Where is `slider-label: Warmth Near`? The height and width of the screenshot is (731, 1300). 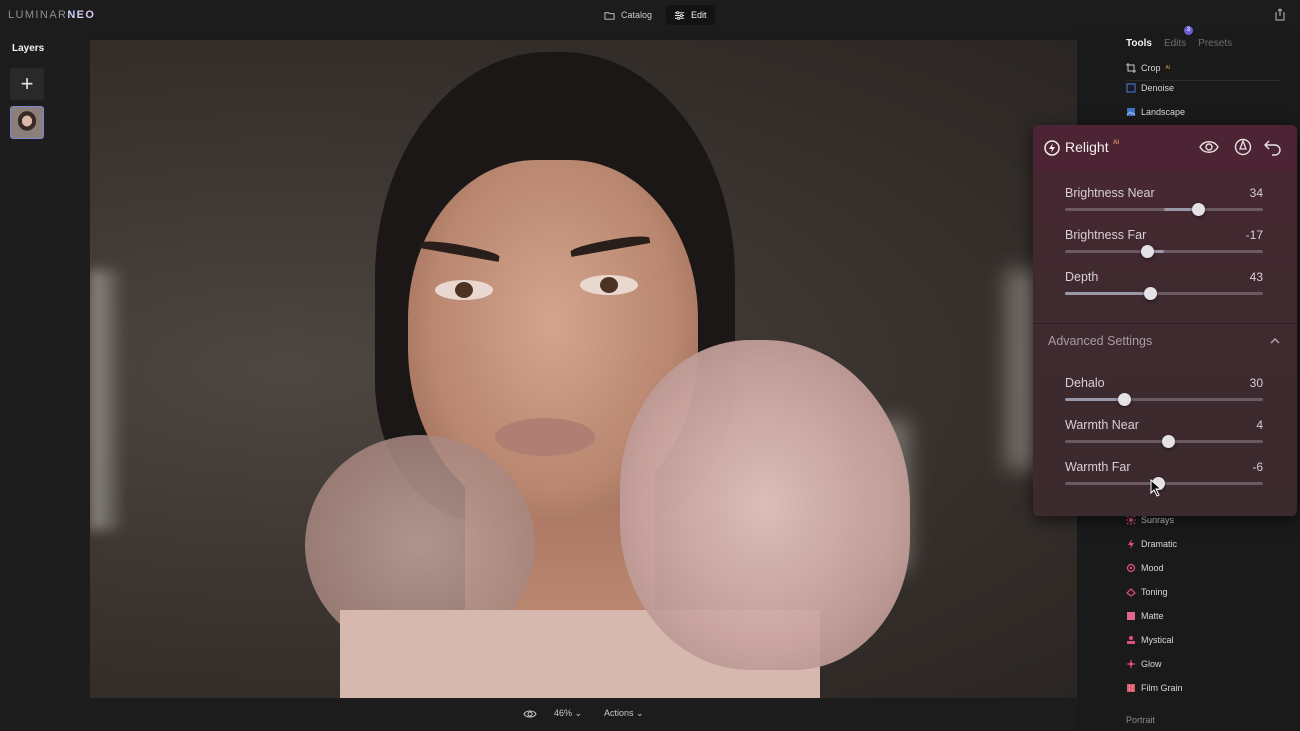
slider-label: Warmth Near is located at coordinates (1102, 425).